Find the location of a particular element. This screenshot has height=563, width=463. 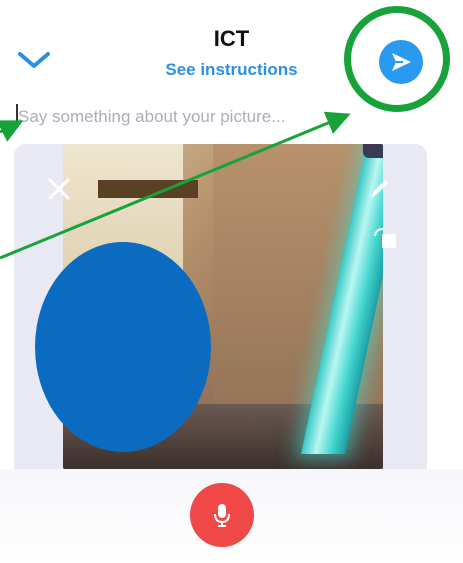

crop-icon is located at coordinates (385, 238).